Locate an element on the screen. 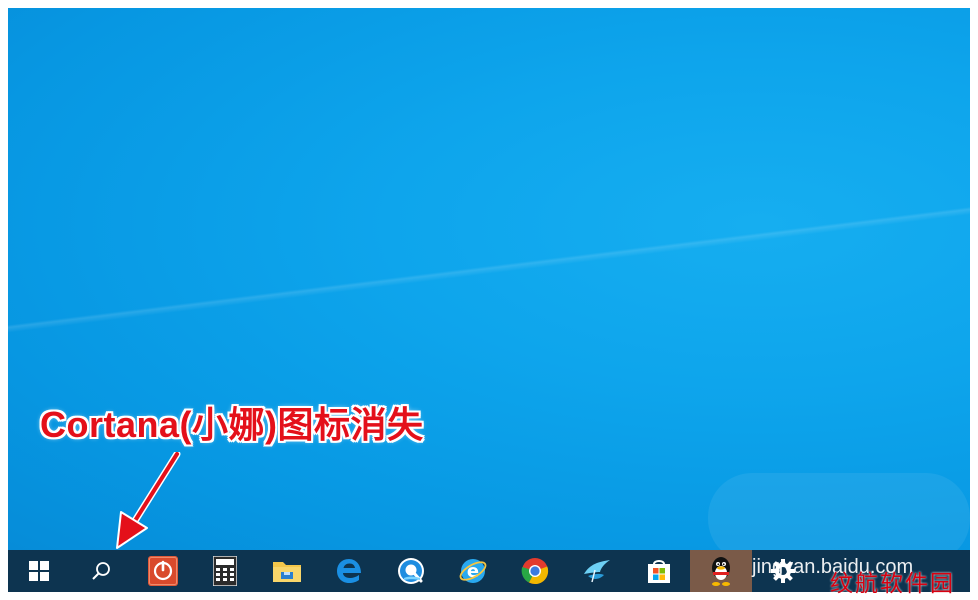 The image size is (978, 600). store-icon is located at coordinates (659, 571).